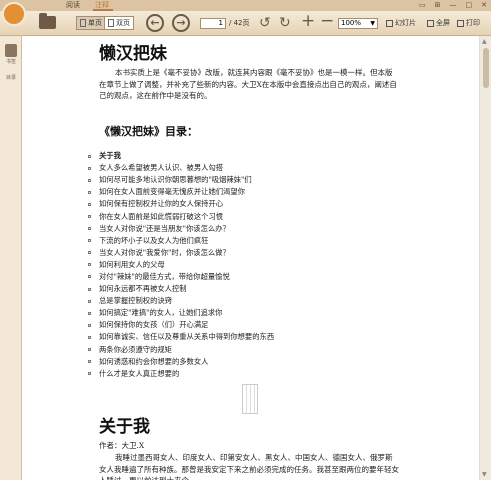  Describe the element at coordinates (161, 216) in the screenshot. I see `toc-item-label: 你在女人面前是如此慌弱打破这个习惯` at that location.